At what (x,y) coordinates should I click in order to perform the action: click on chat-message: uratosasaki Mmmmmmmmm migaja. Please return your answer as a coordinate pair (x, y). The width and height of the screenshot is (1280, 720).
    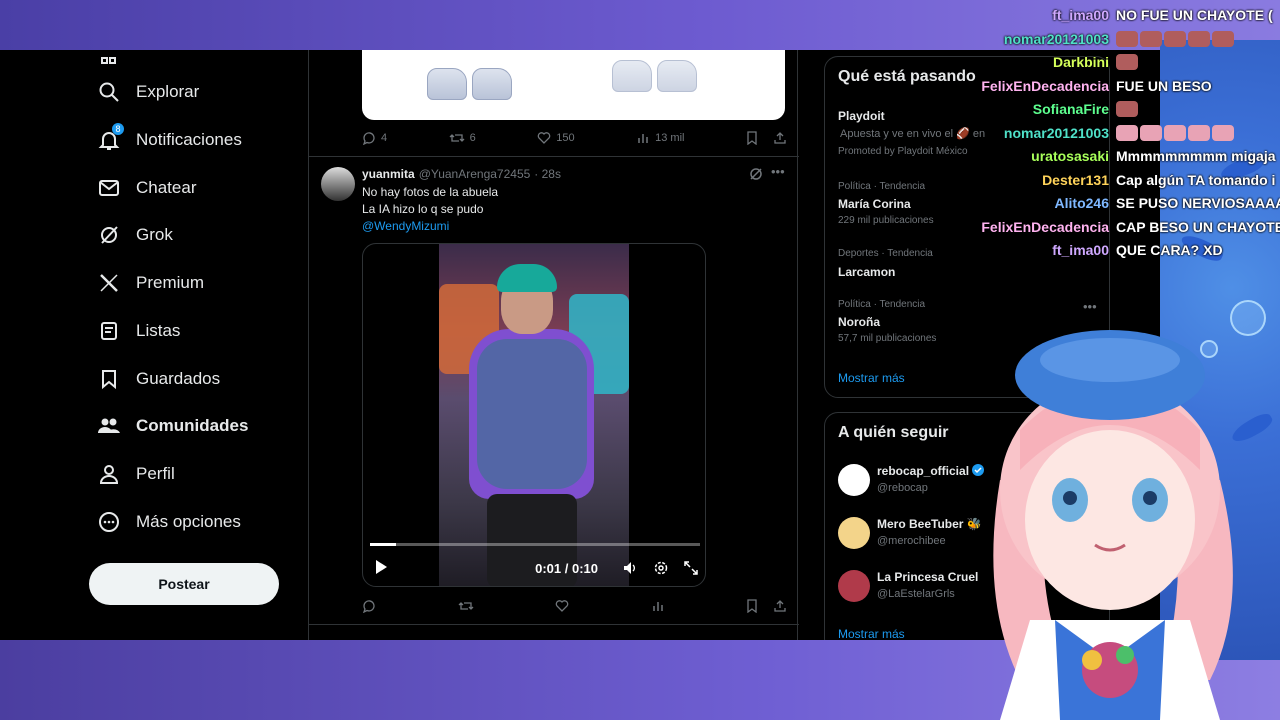
    Looking at the image, I should click on (1127, 156).